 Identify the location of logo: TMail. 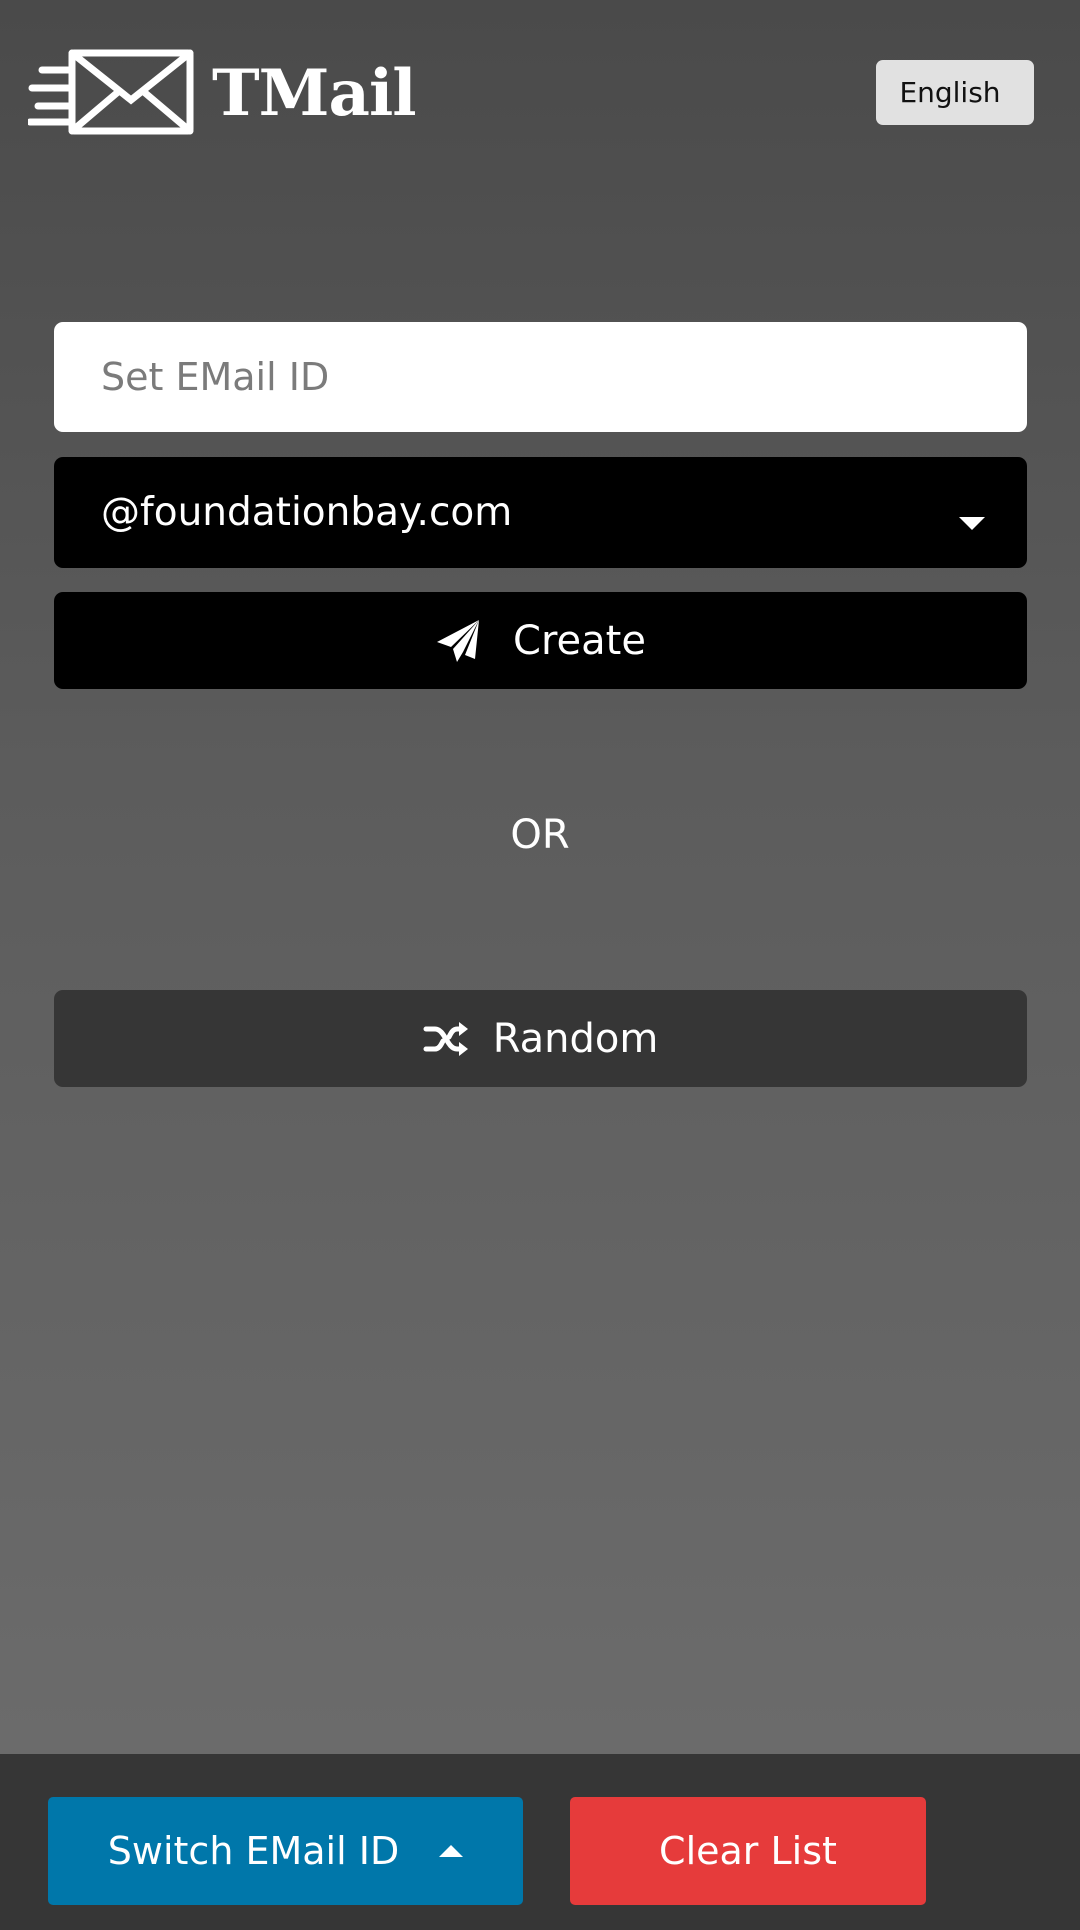
(222, 93).